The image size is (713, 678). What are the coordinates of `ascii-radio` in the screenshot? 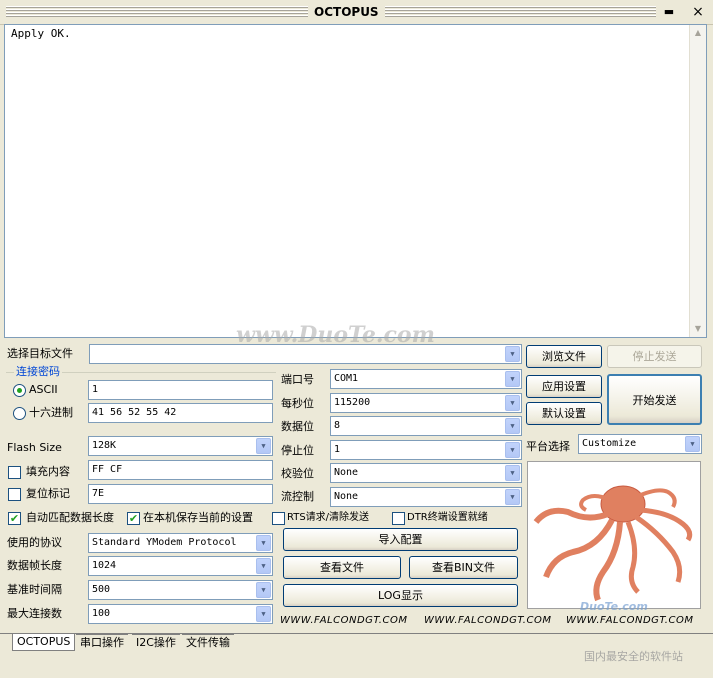 It's located at (19, 390).